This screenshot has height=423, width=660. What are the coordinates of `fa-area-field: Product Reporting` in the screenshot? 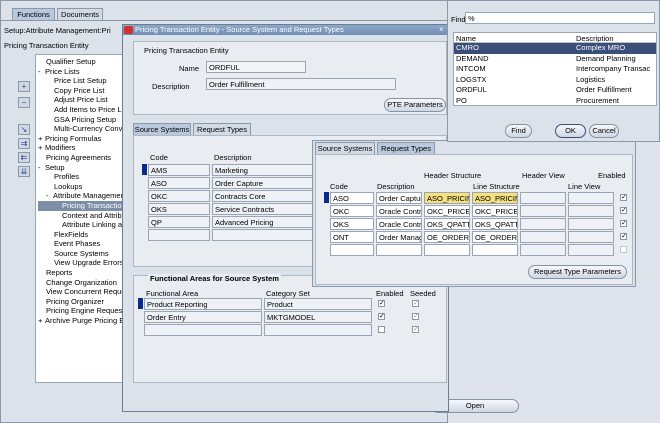 It's located at (203, 304).